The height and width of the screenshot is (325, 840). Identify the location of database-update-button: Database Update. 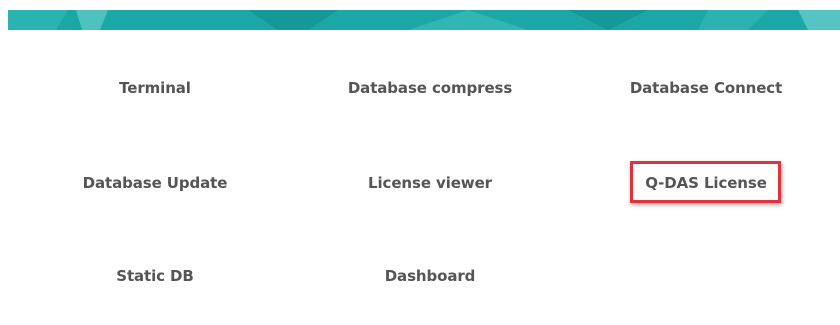
(155, 183).